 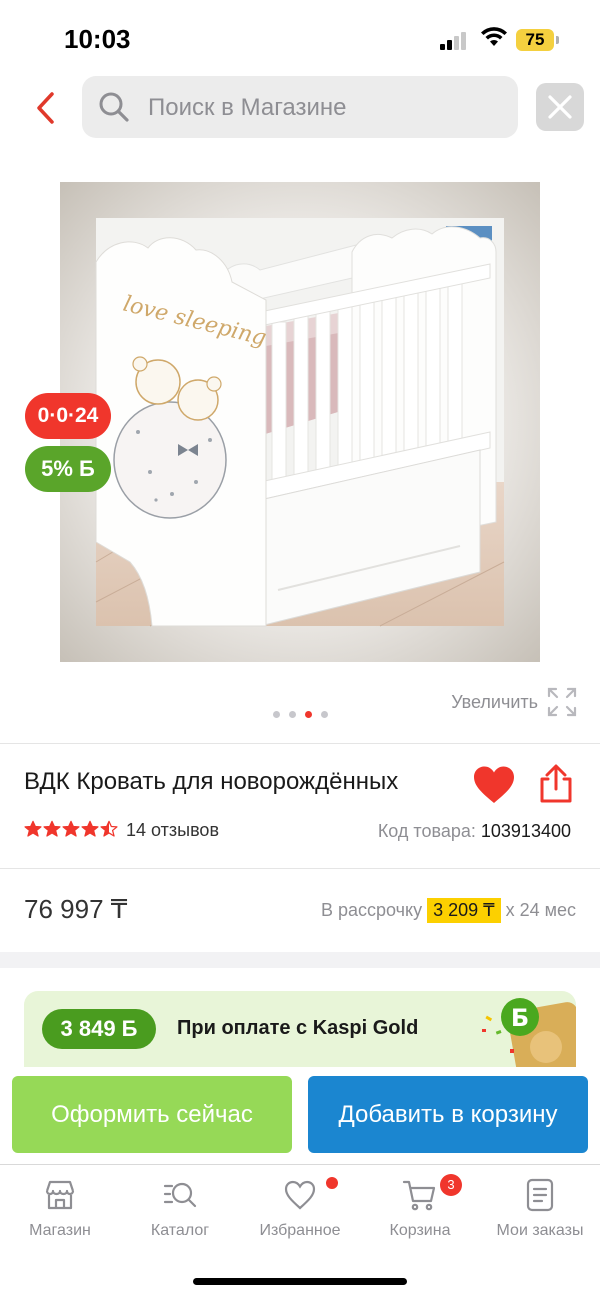 What do you see at coordinates (76, 909) in the screenshot?
I see `price: 76 997 ₸` at bounding box center [76, 909].